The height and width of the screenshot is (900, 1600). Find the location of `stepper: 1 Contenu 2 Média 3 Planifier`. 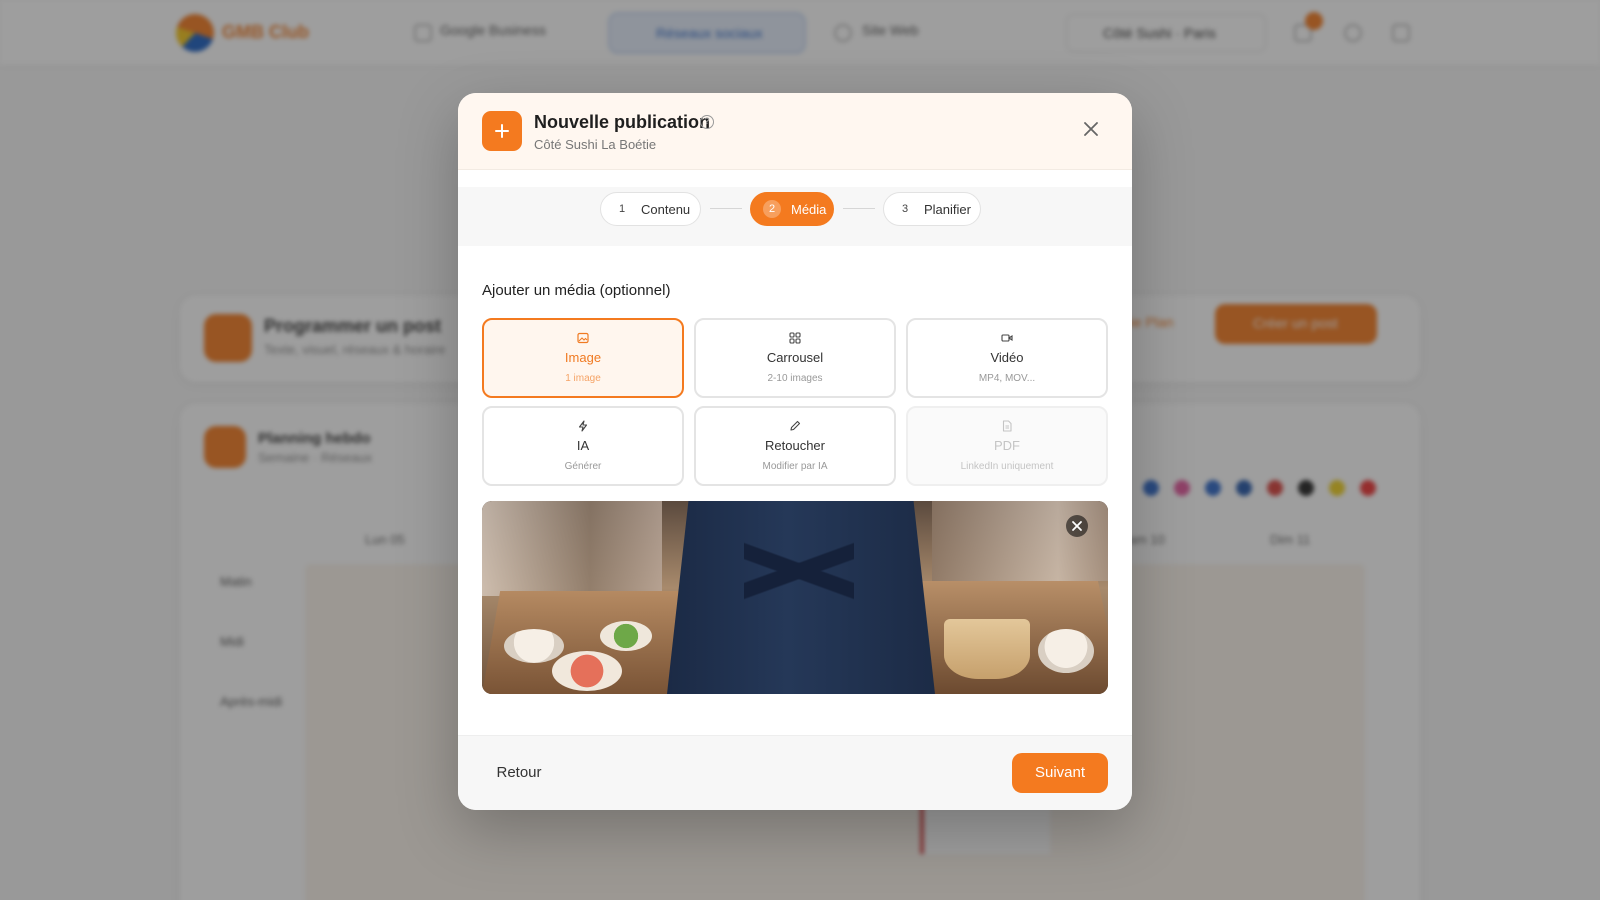

stepper: 1 Contenu 2 Média 3 Planifier is located at coordinates (795, 216).